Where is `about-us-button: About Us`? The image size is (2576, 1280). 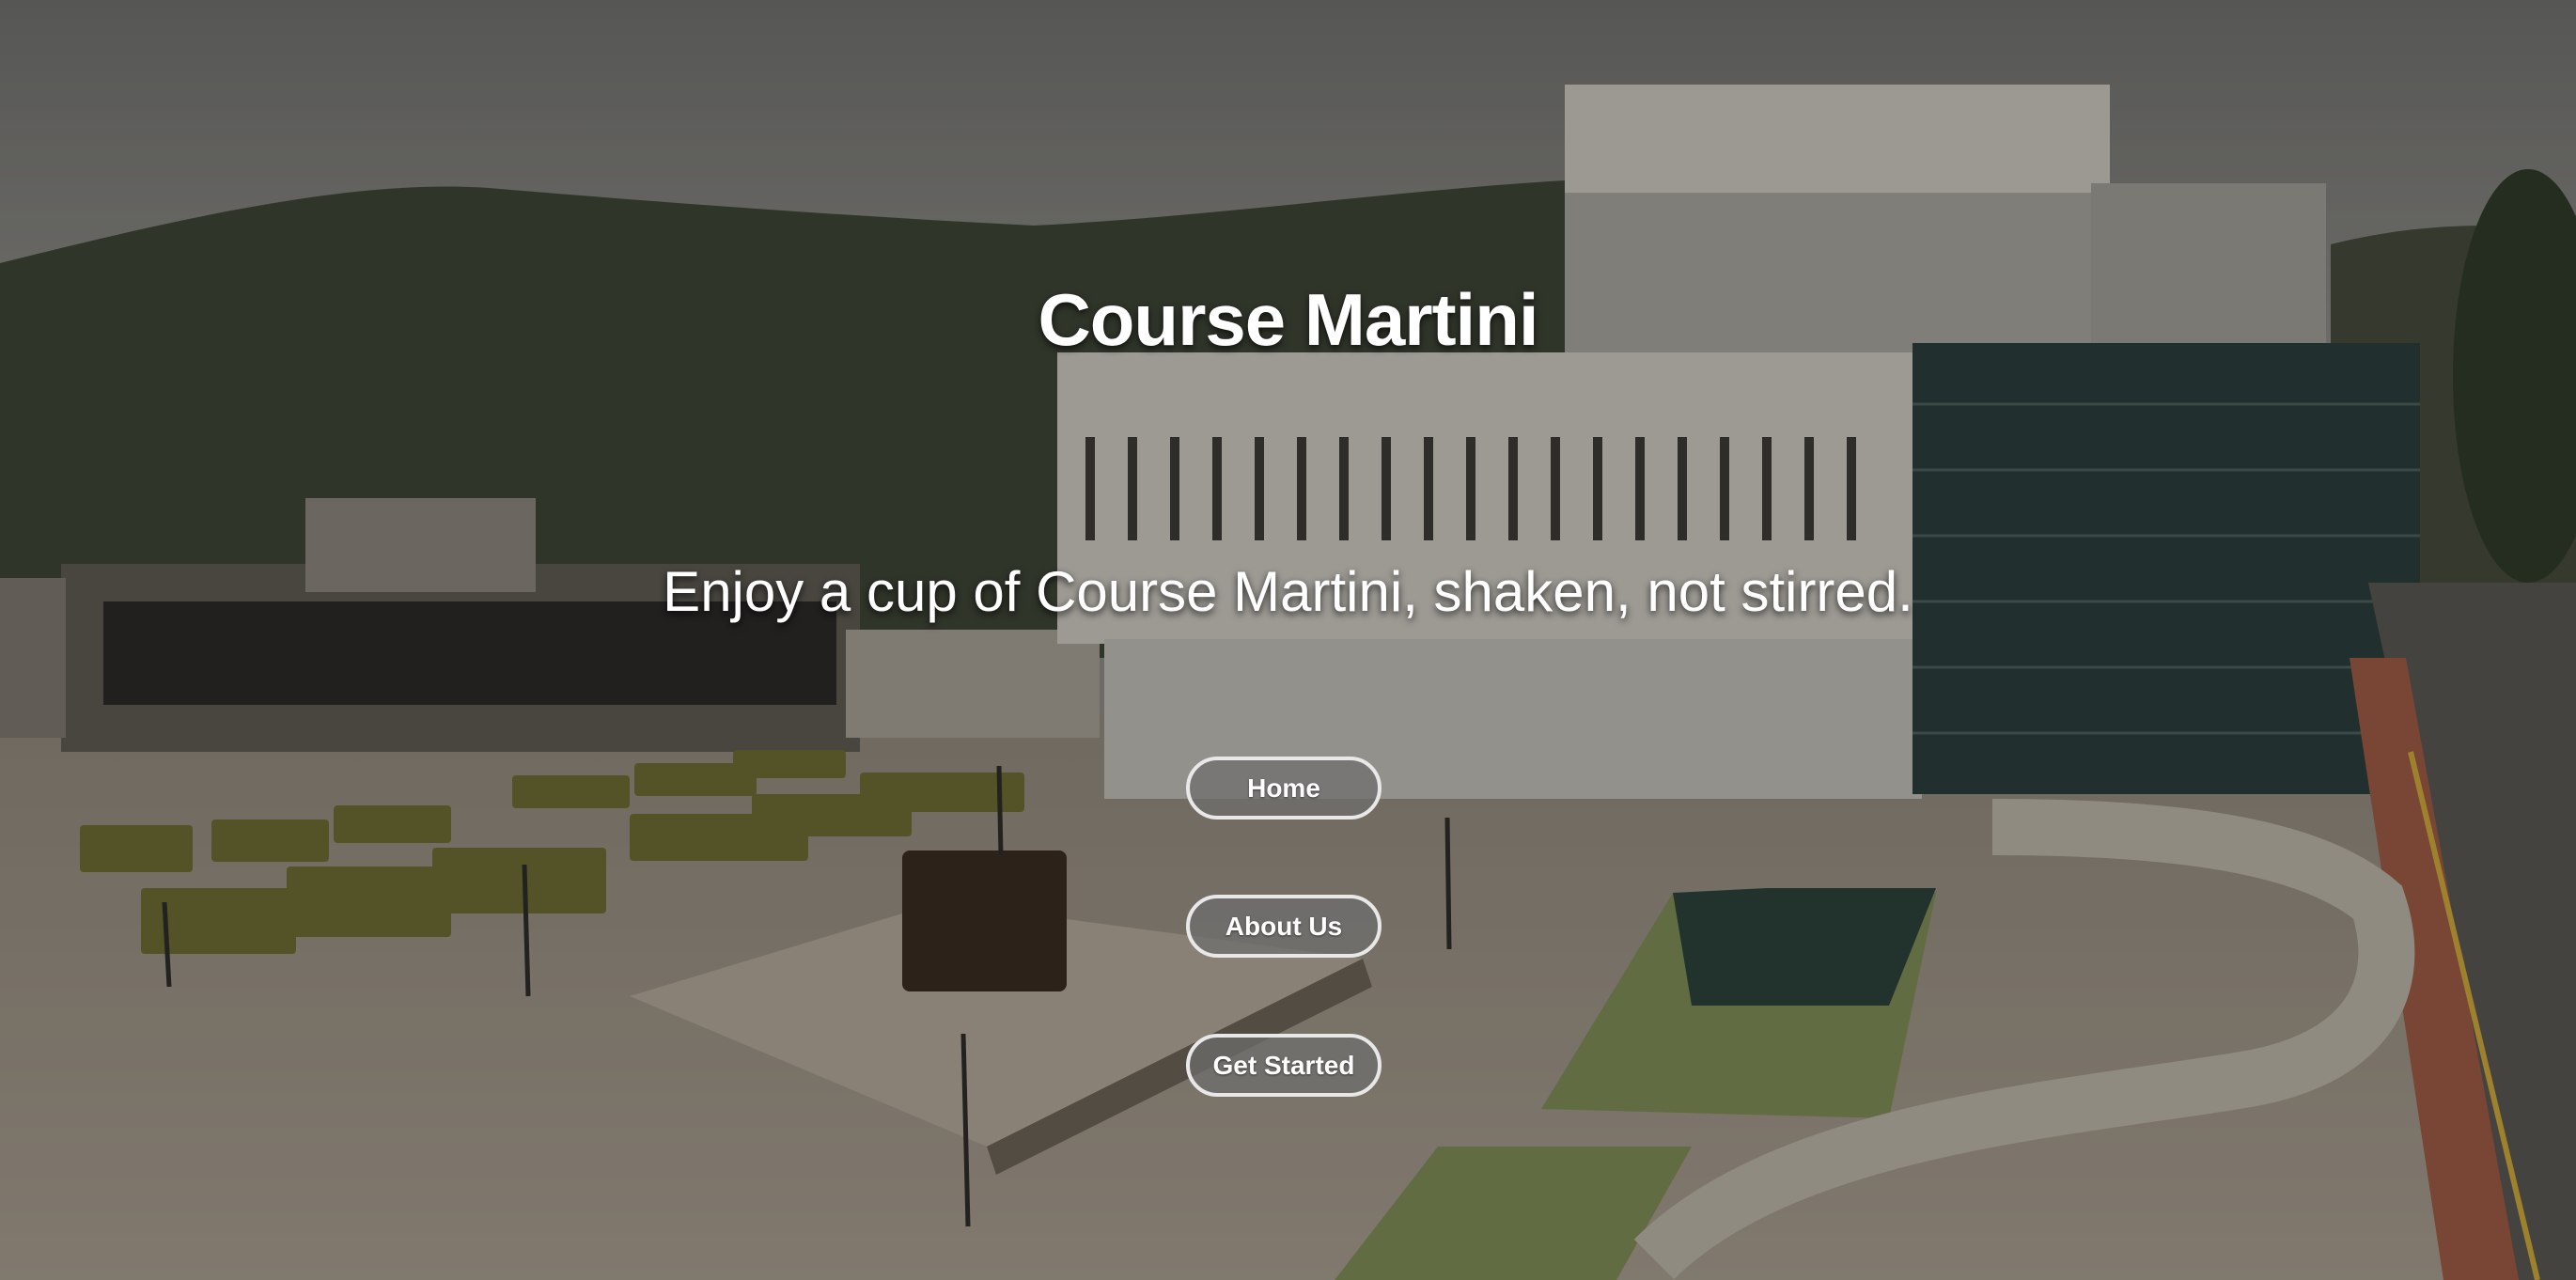 about-us-button: About Us is located at coordinates (1284, 926).